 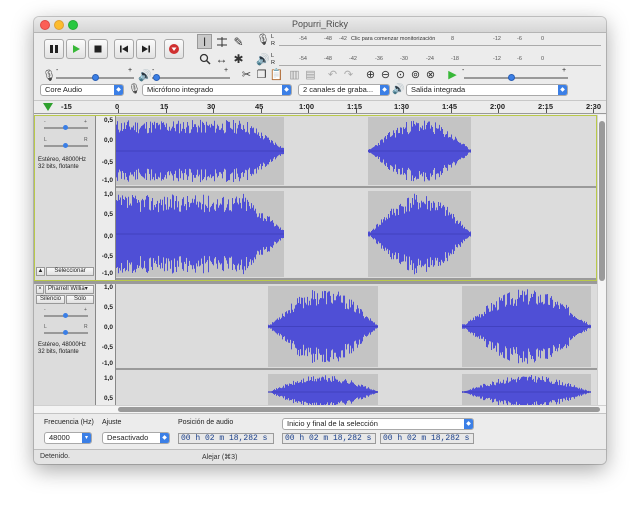 I want to click on envelope-tool-icon, so click(x=221, y=41).